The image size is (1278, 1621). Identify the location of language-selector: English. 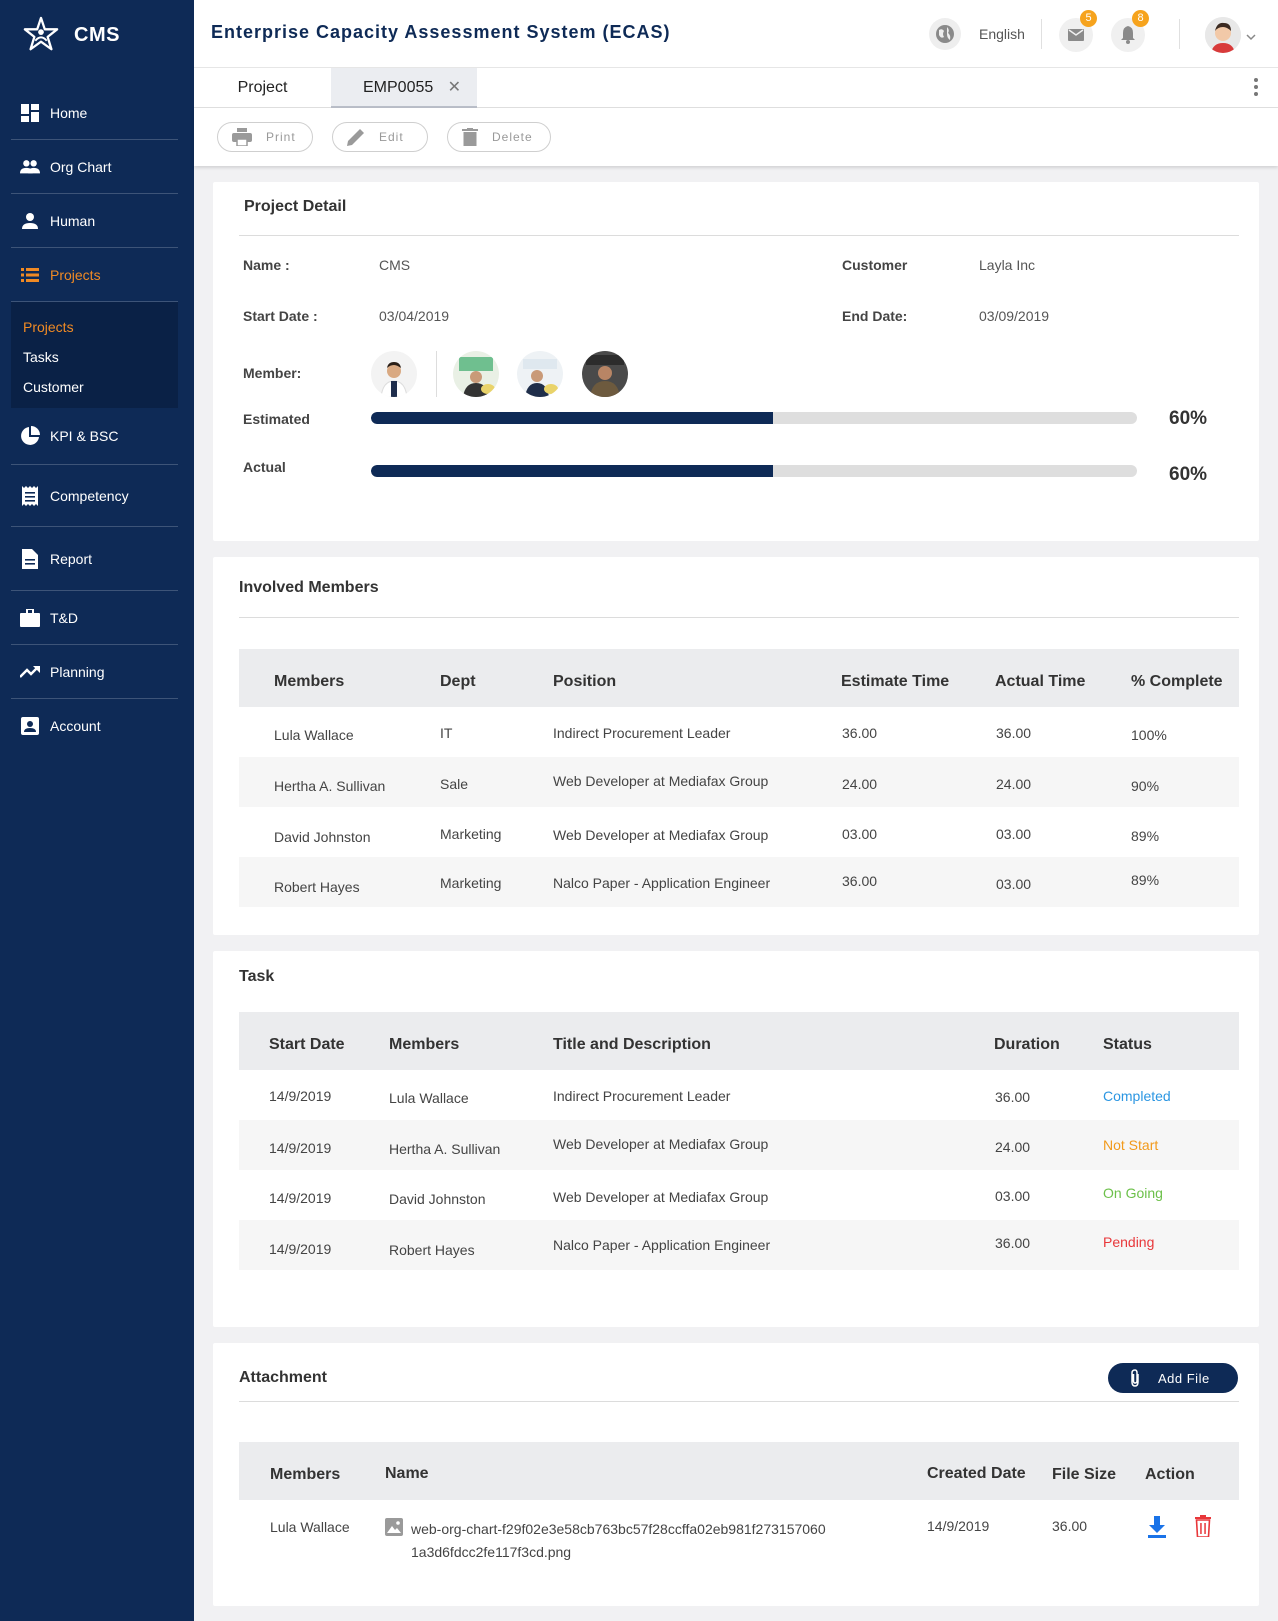
(1002, 34).